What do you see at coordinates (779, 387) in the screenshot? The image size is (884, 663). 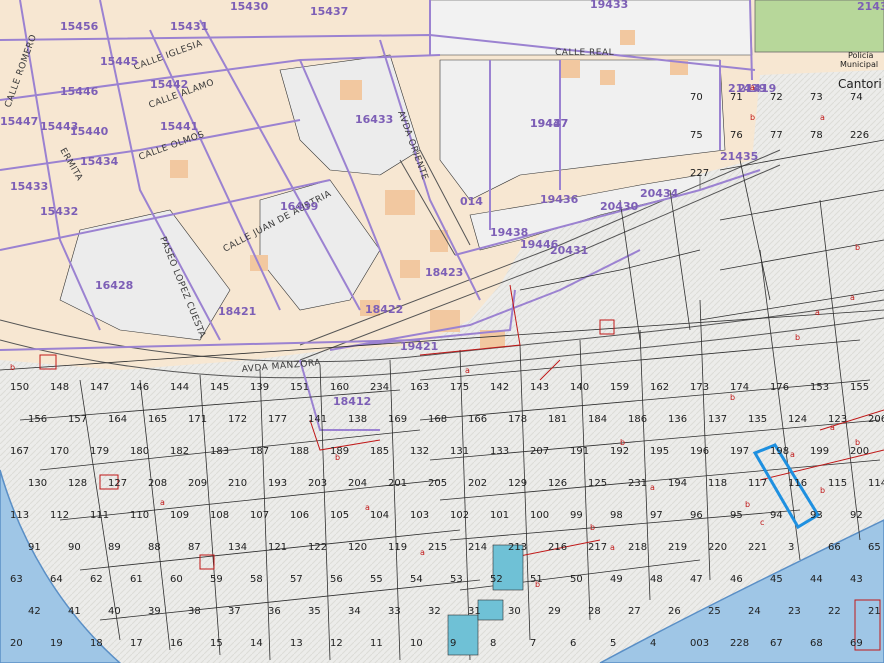 I see `parcel-label: 176` at bounding box center [779, 387].